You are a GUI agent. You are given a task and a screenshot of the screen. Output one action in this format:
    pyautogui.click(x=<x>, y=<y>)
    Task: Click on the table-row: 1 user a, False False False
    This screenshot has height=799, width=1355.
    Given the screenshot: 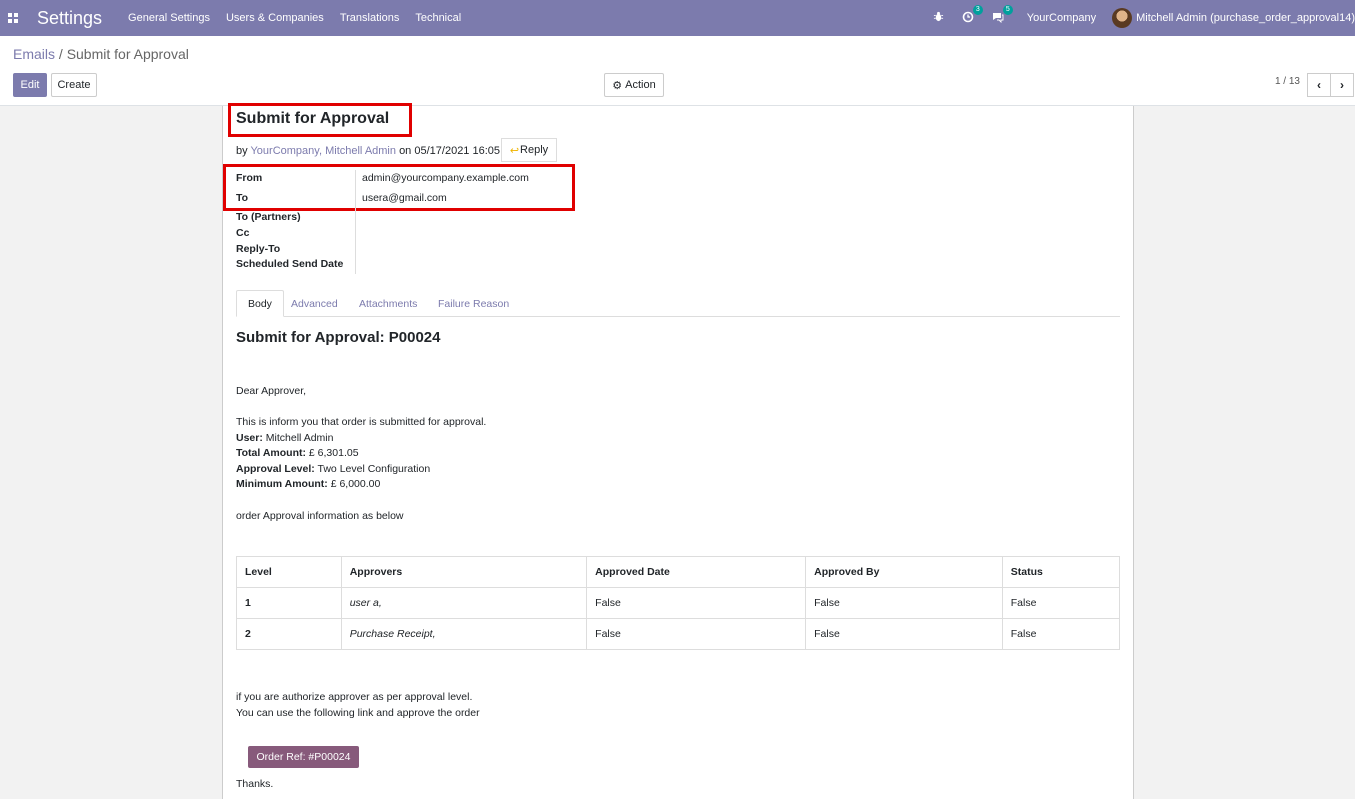 What is the action you would take?
    pyautogui.click(x=678, y=603)
    